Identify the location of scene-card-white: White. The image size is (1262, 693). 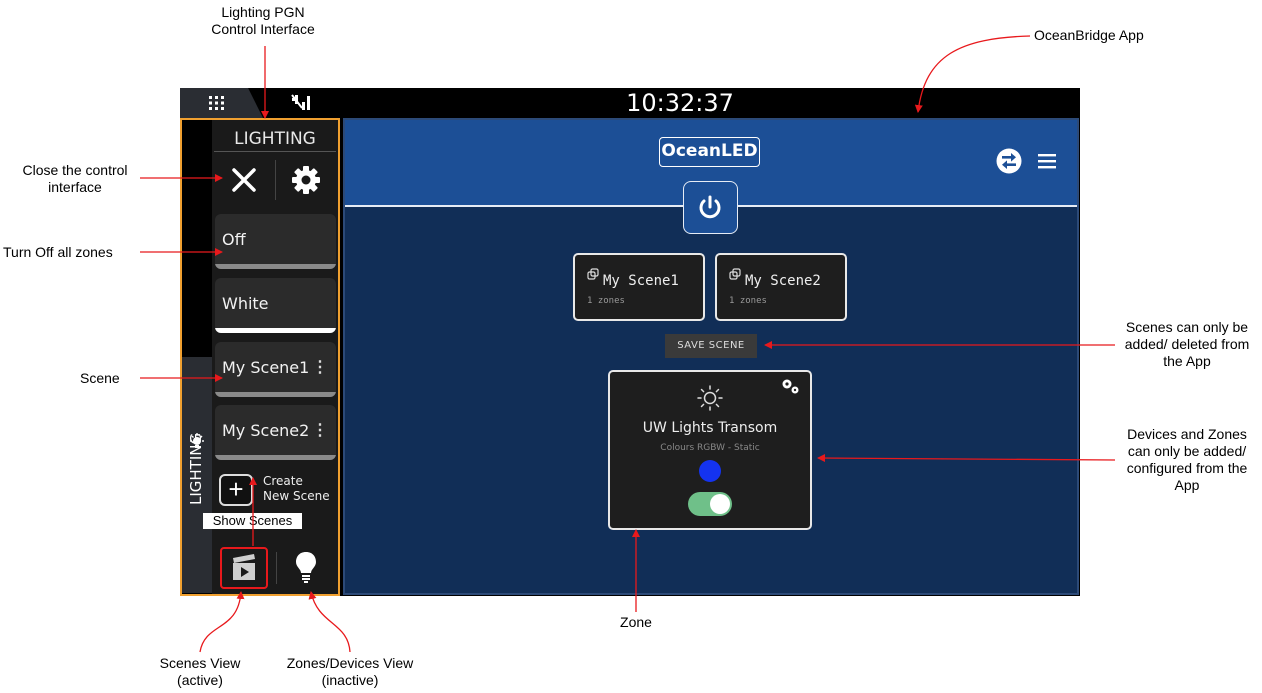
(275, 305).